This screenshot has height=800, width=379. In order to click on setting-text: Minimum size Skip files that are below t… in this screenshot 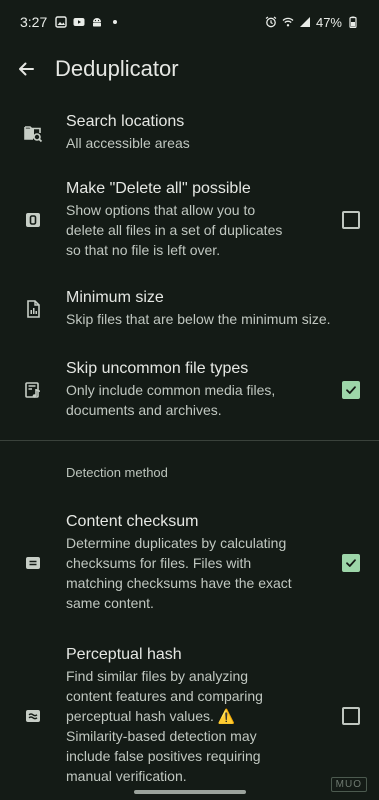, I will do `click(222, 308)`.